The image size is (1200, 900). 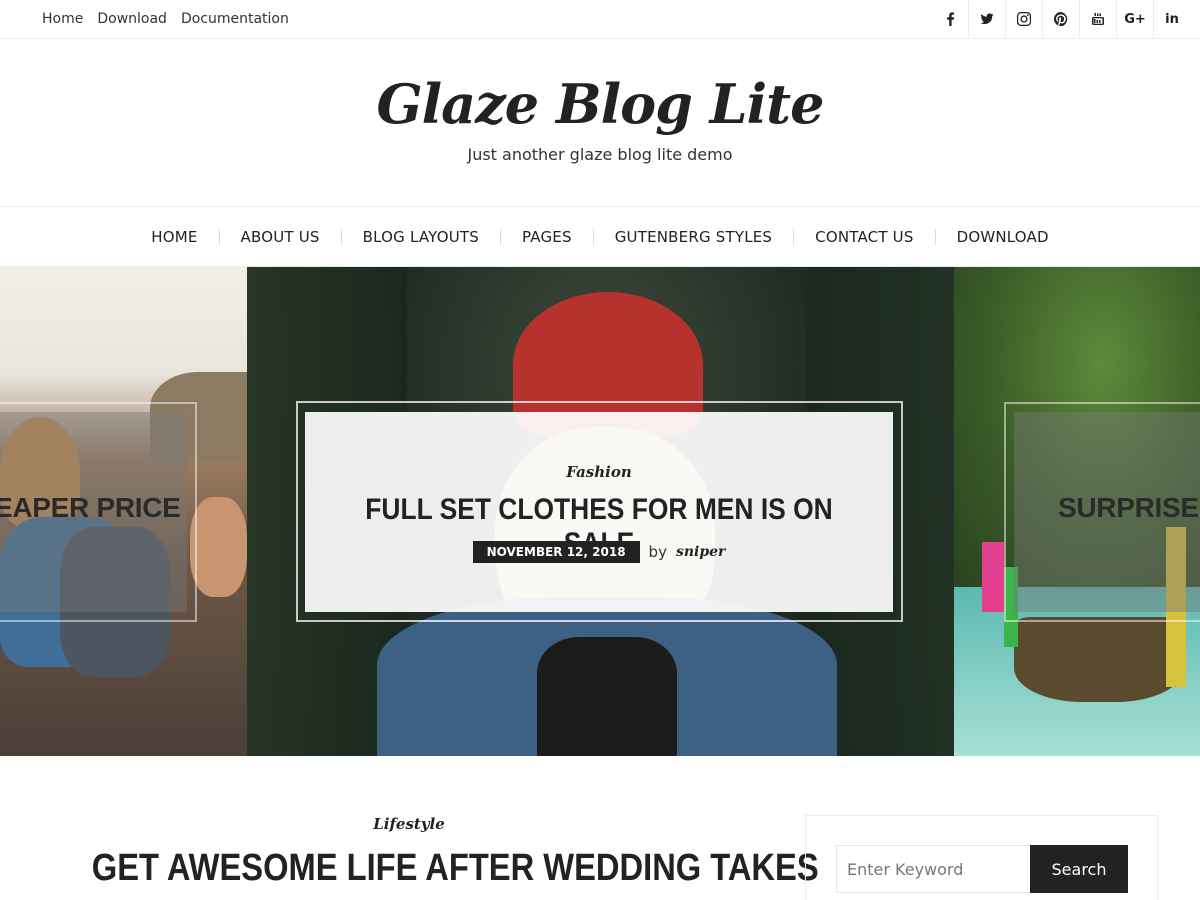 I want to click on slide-meta: NOVEMBER 12, 2018 by sniper, so click(x=599, y=552).